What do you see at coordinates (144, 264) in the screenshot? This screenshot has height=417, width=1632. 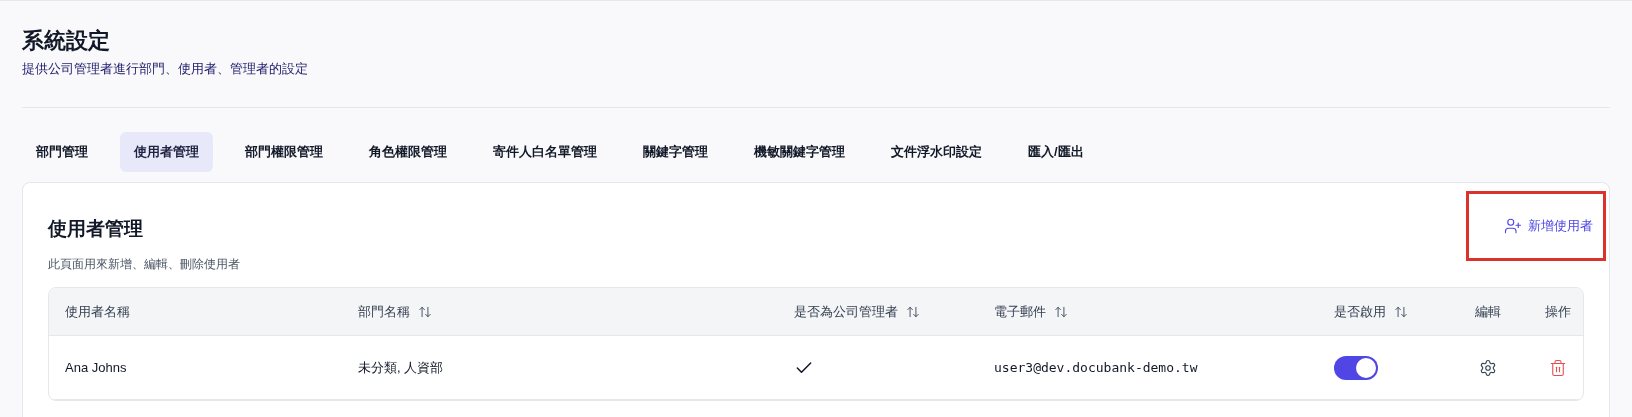 I see `section-description: 此頁面用來新增、編輯、刪除使用者` at bounding box center [144, 264].